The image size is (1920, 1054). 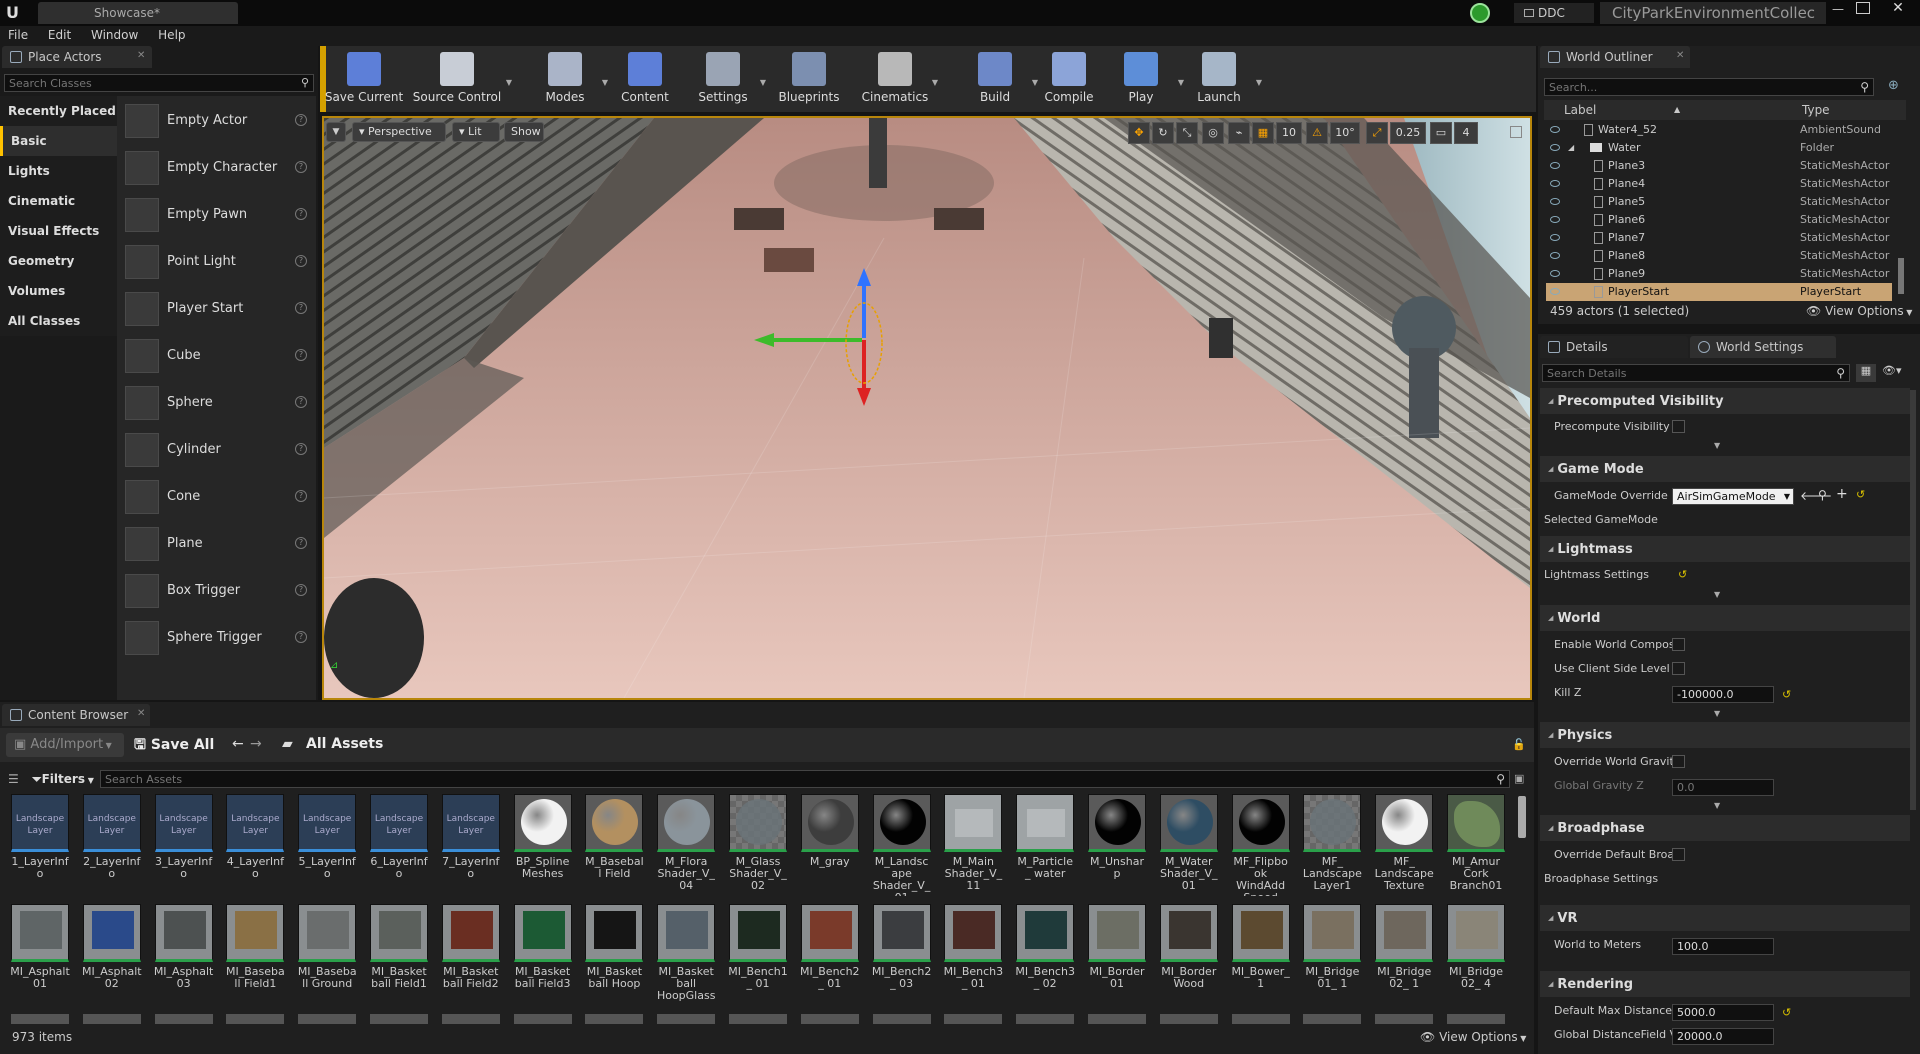 What do you see at coordinates (1763, 347) in the screenshot?
I see `tab-world-settings: World Settings` at bounding box center [1763, 347].